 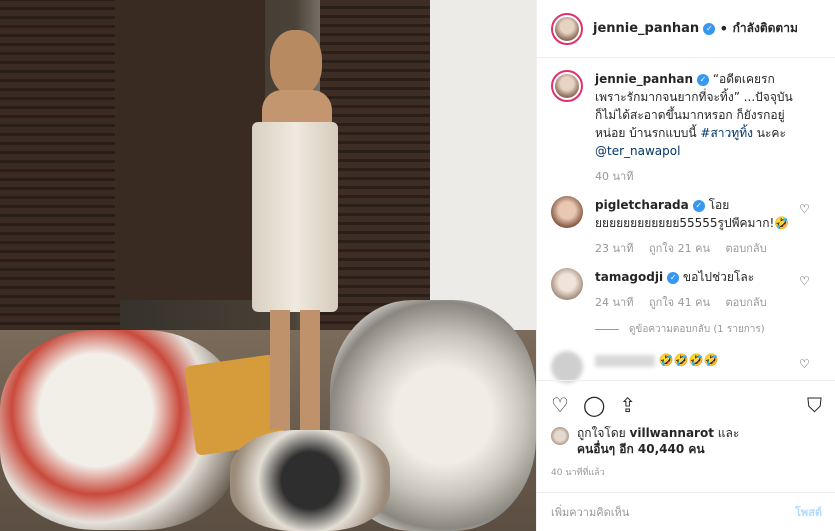 What do you see at coordinates (295, 370) in the screenshot?
I see `photo-person-legs` at bounding box center [295, 370].